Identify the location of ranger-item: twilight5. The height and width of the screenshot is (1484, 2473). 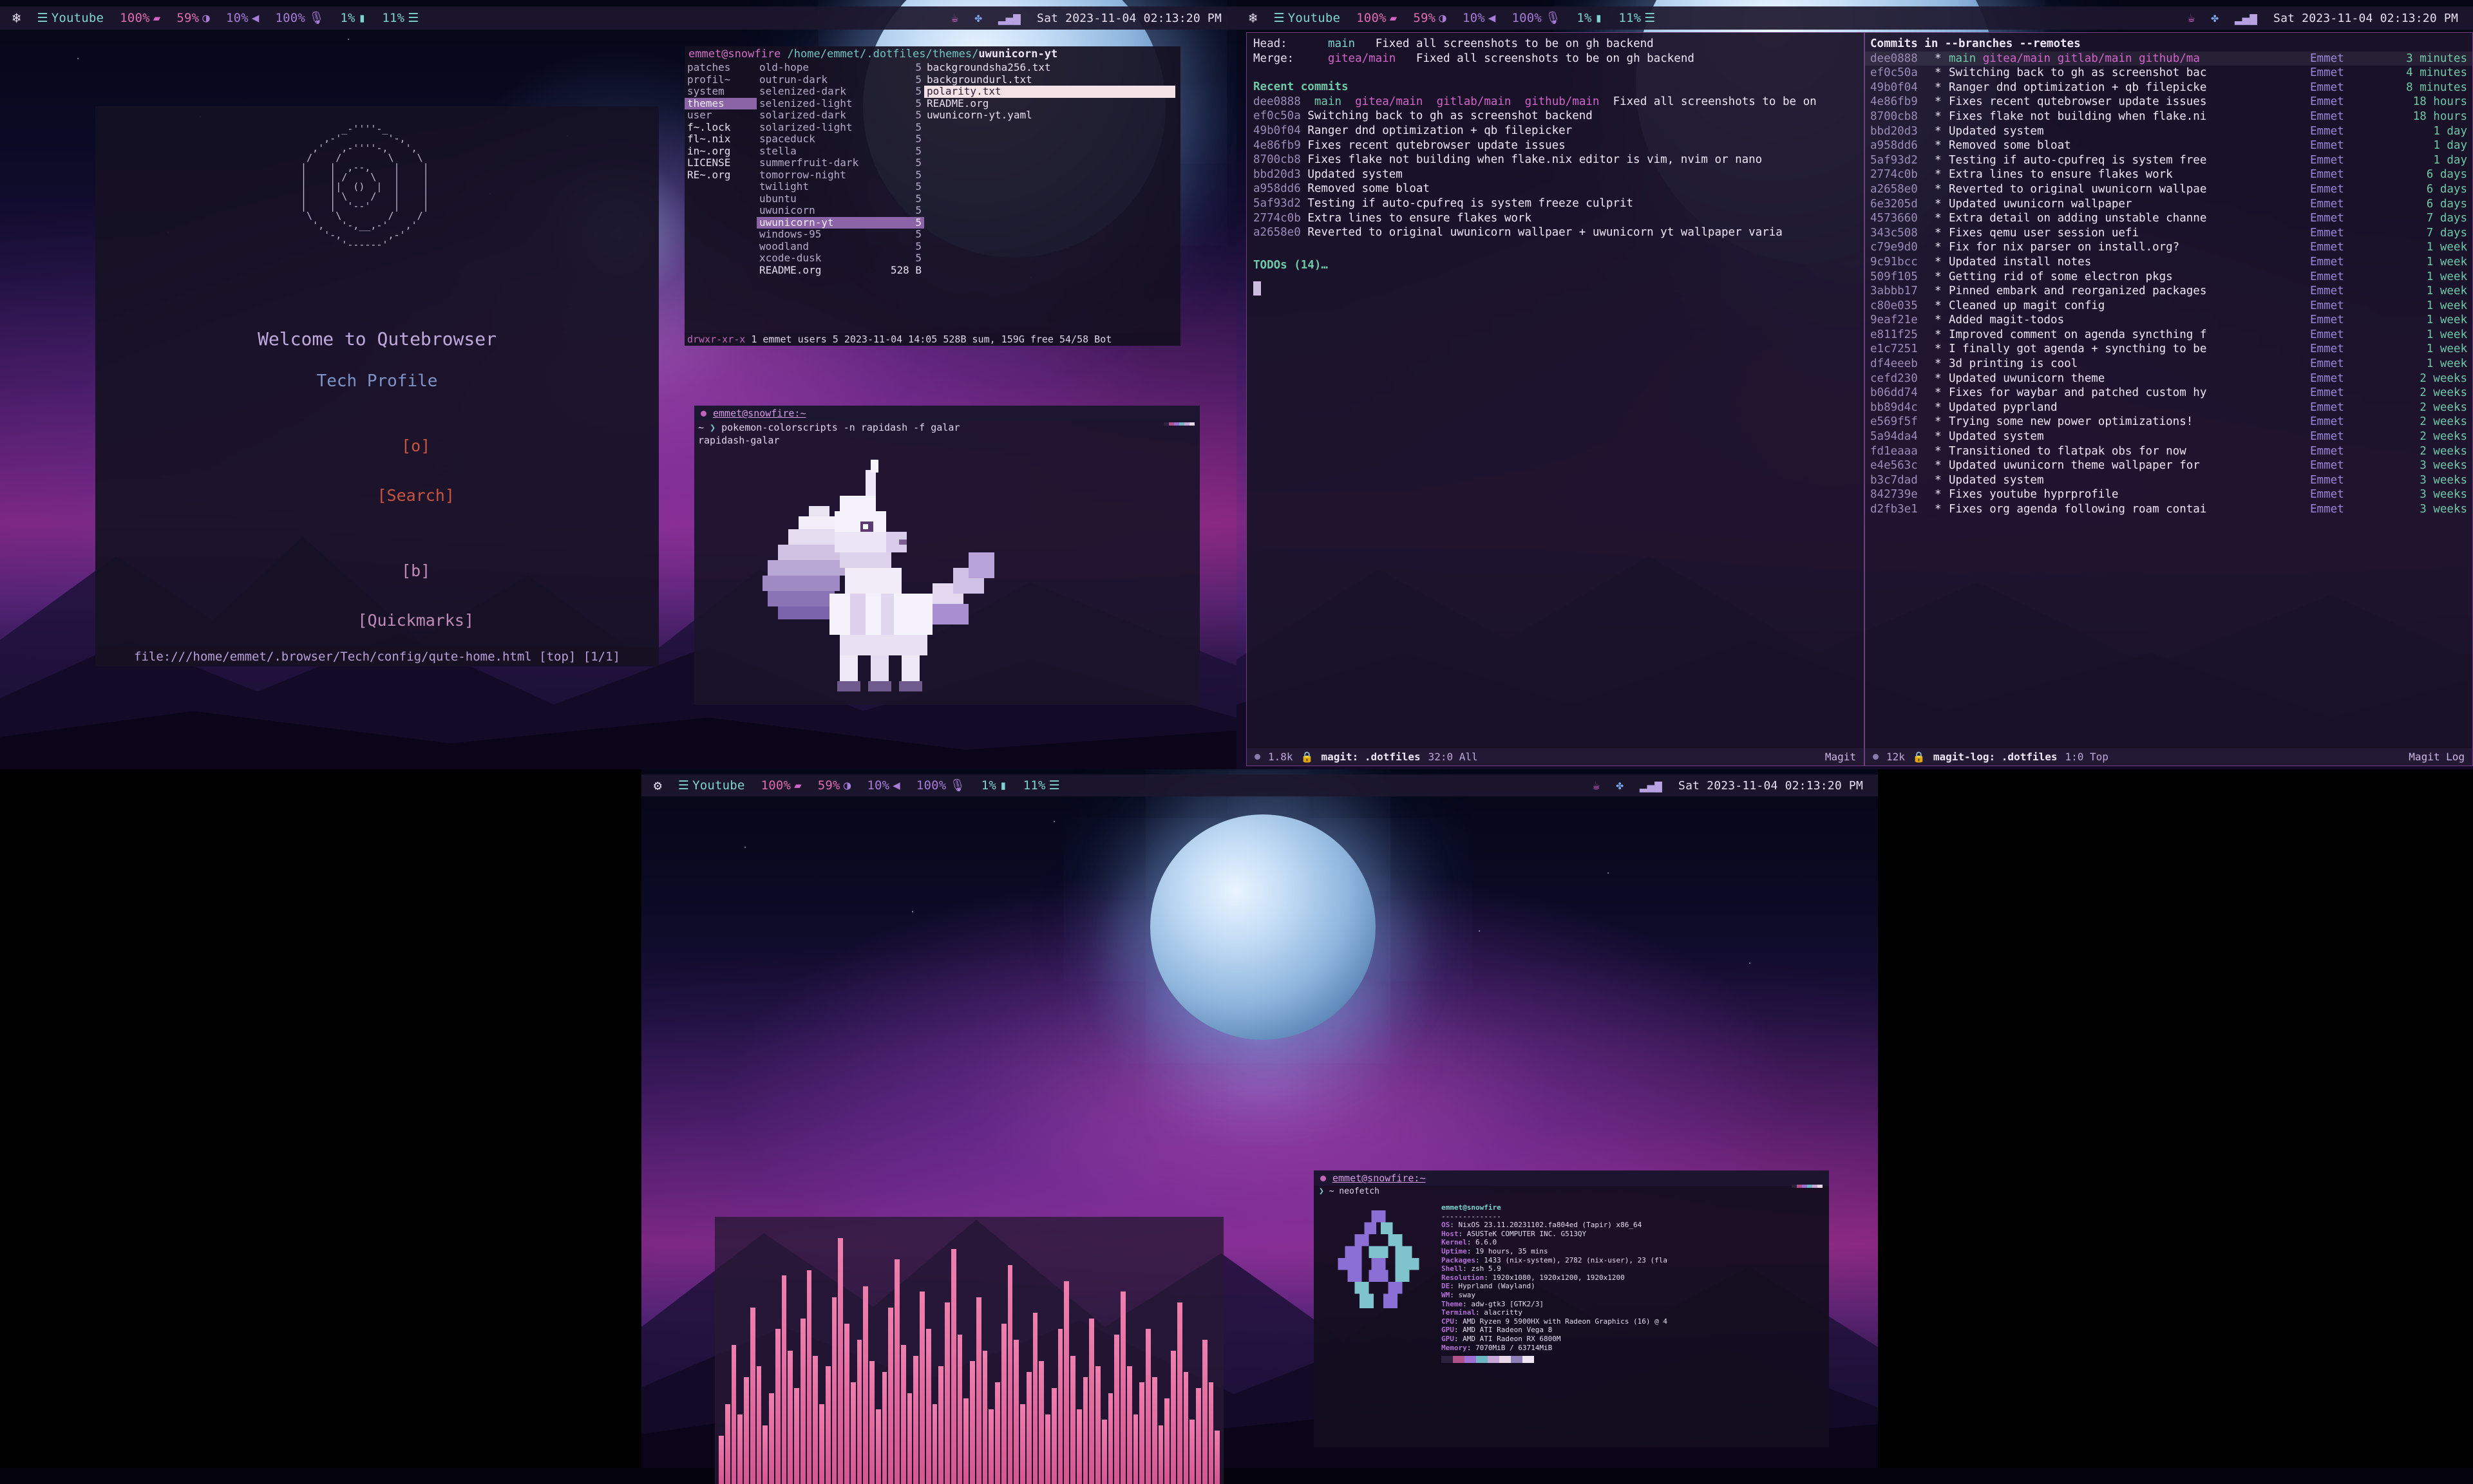
(841, 187).